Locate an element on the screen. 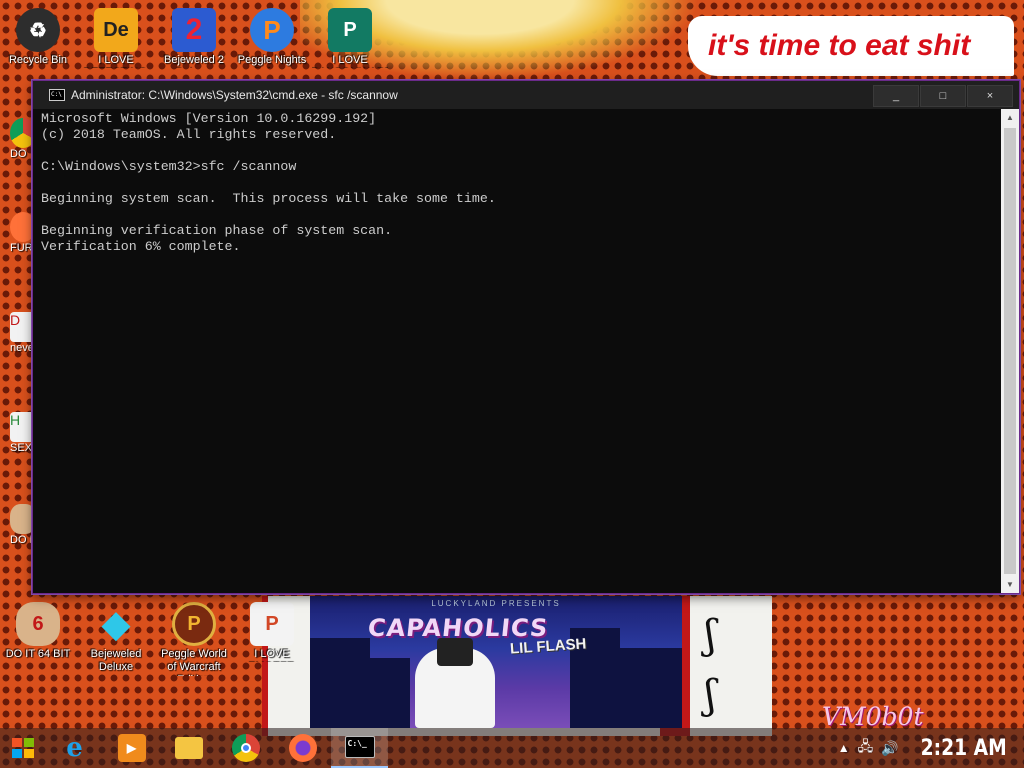 The width and height of the screenshot is (1024, 768). console-line: (c) 2018 TeamOS. All rights reserved. is located at coordinates (189, 134).